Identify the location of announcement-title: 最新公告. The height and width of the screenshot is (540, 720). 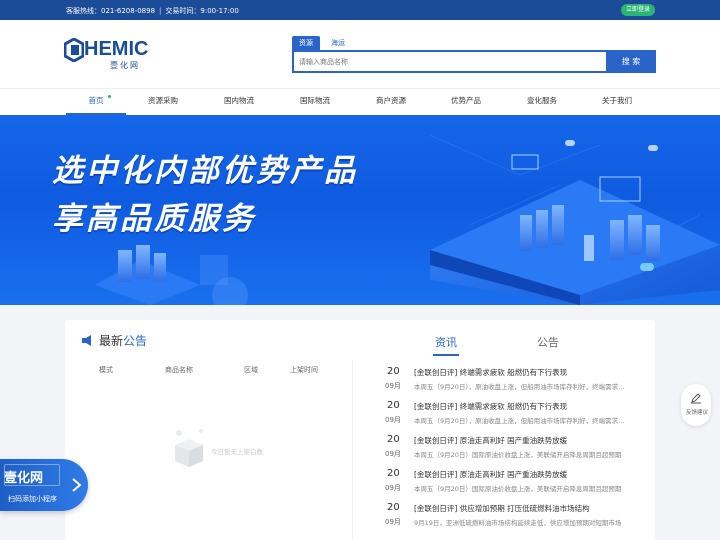
(123, 340).